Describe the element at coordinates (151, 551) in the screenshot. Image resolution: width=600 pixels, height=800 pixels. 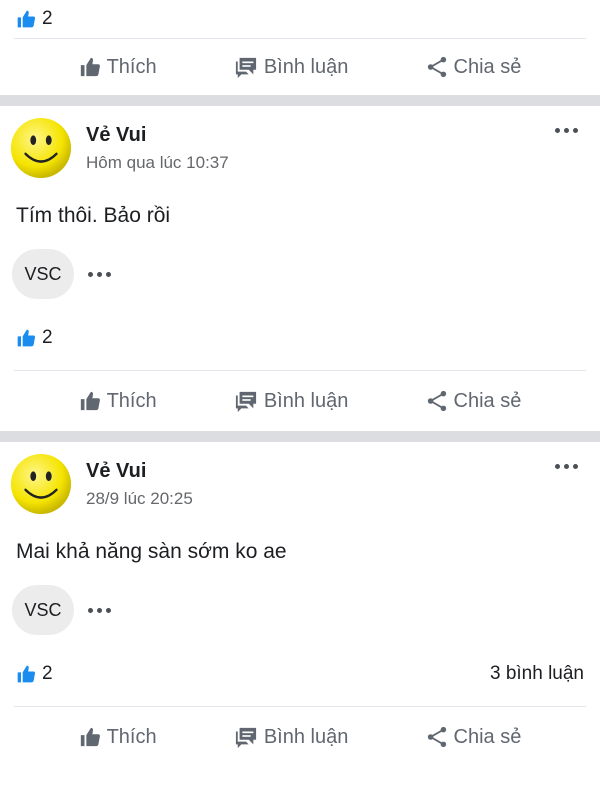
I see `post-text: Mai khả năng sàn sớm ko ae` at that location.